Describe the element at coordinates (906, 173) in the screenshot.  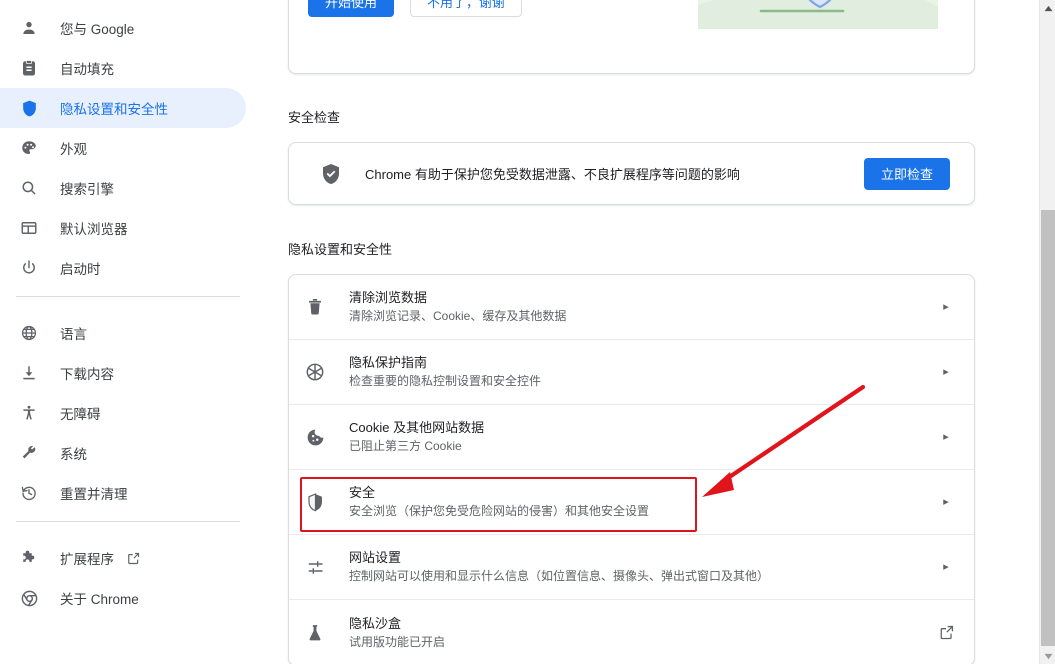
I see `check-now-button: 立即检查` at that location.